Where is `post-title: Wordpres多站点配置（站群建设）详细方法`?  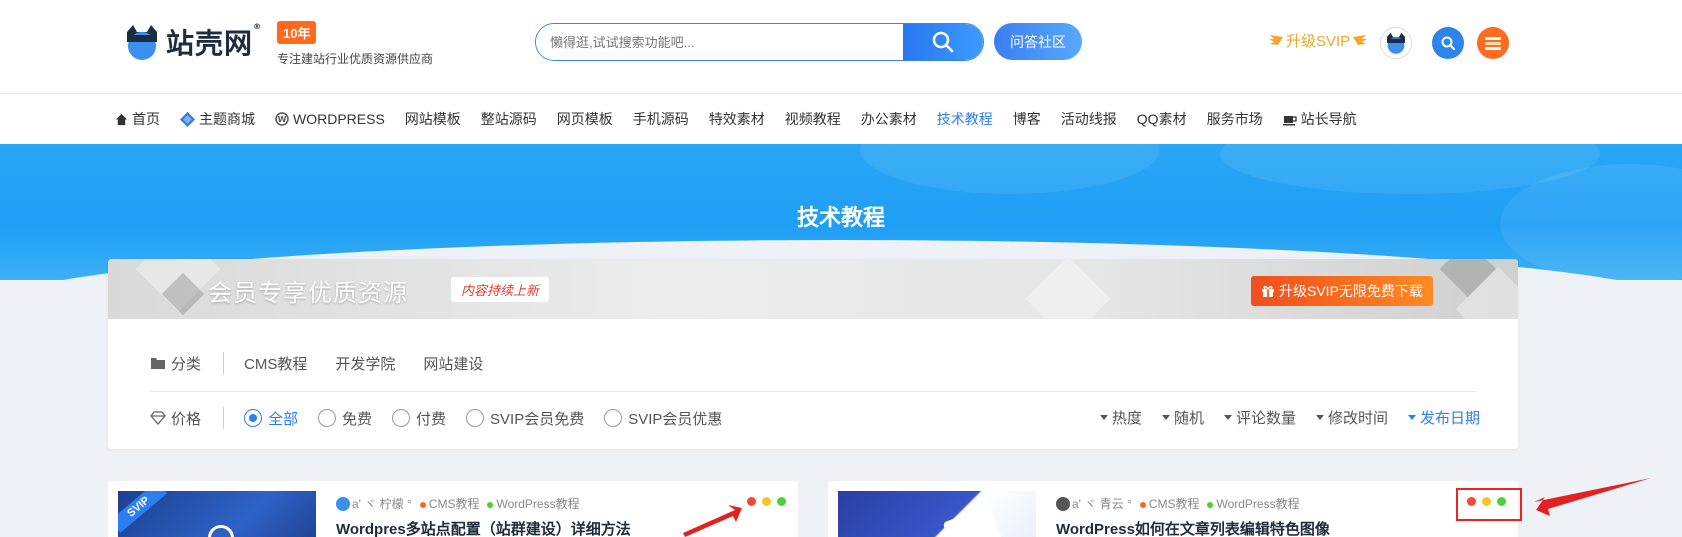 post-title: Wordpres多站点配置（站群建设）详细方法 is located at coordinates (483, 527).